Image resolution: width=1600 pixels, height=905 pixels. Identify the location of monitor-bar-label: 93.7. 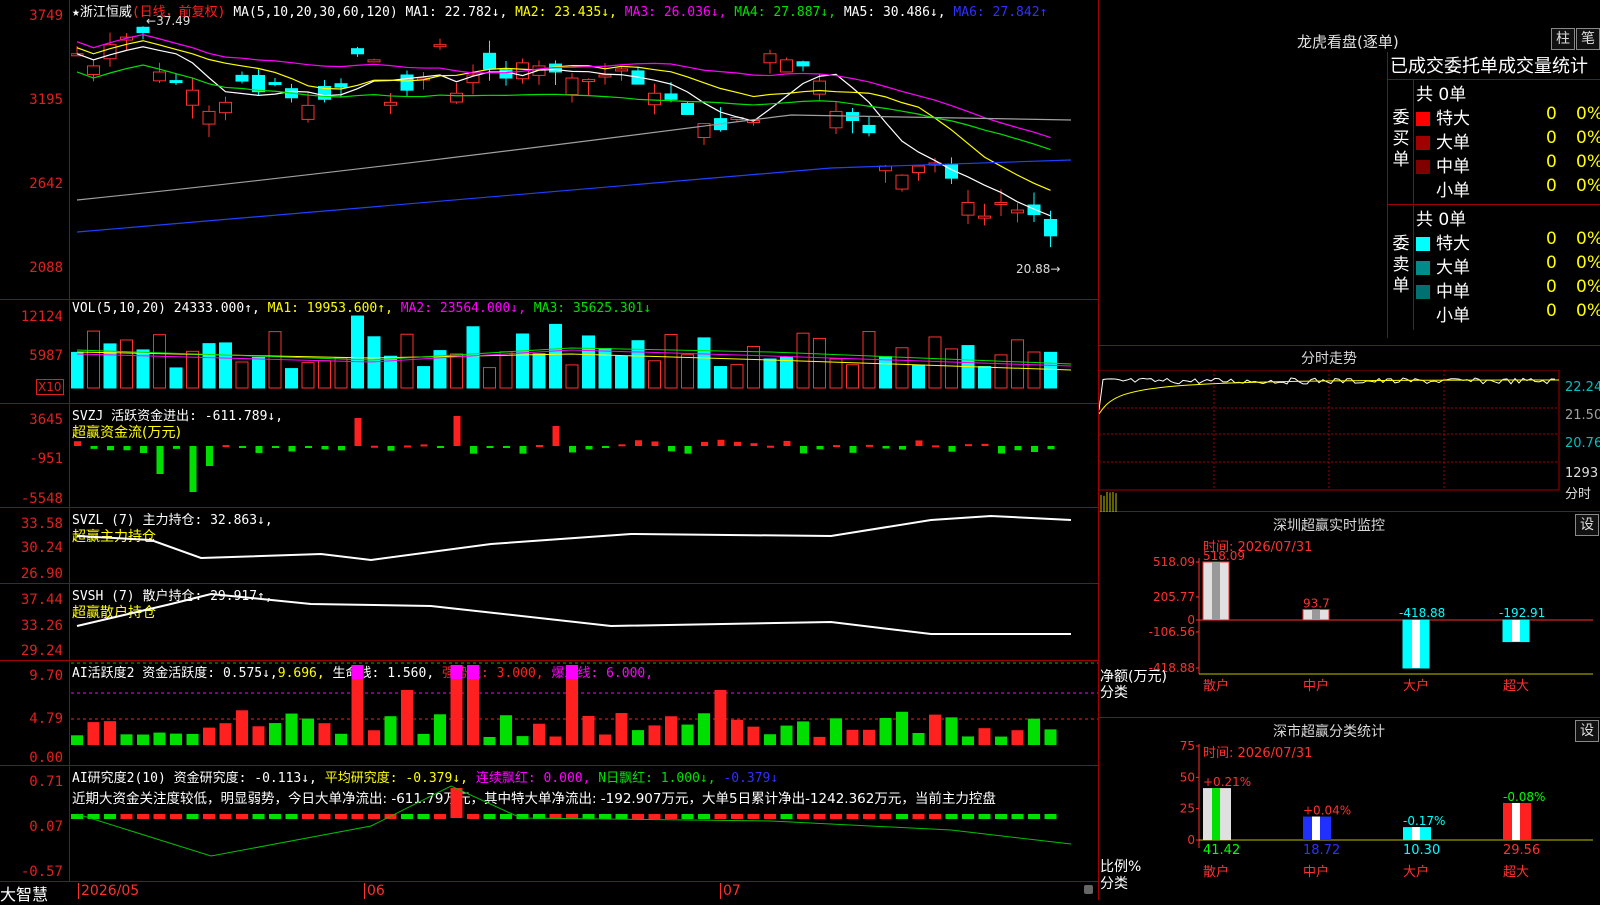
(1316, 604).